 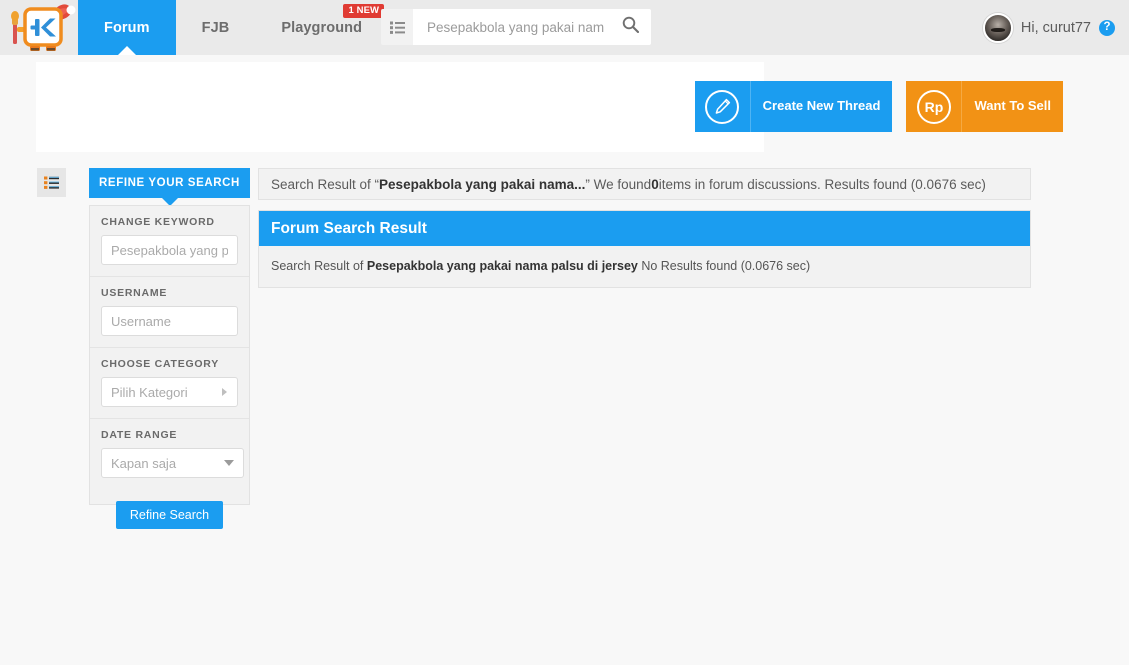 I want to click on result-prefix: Search Result of “, so click(x=325, y=184).